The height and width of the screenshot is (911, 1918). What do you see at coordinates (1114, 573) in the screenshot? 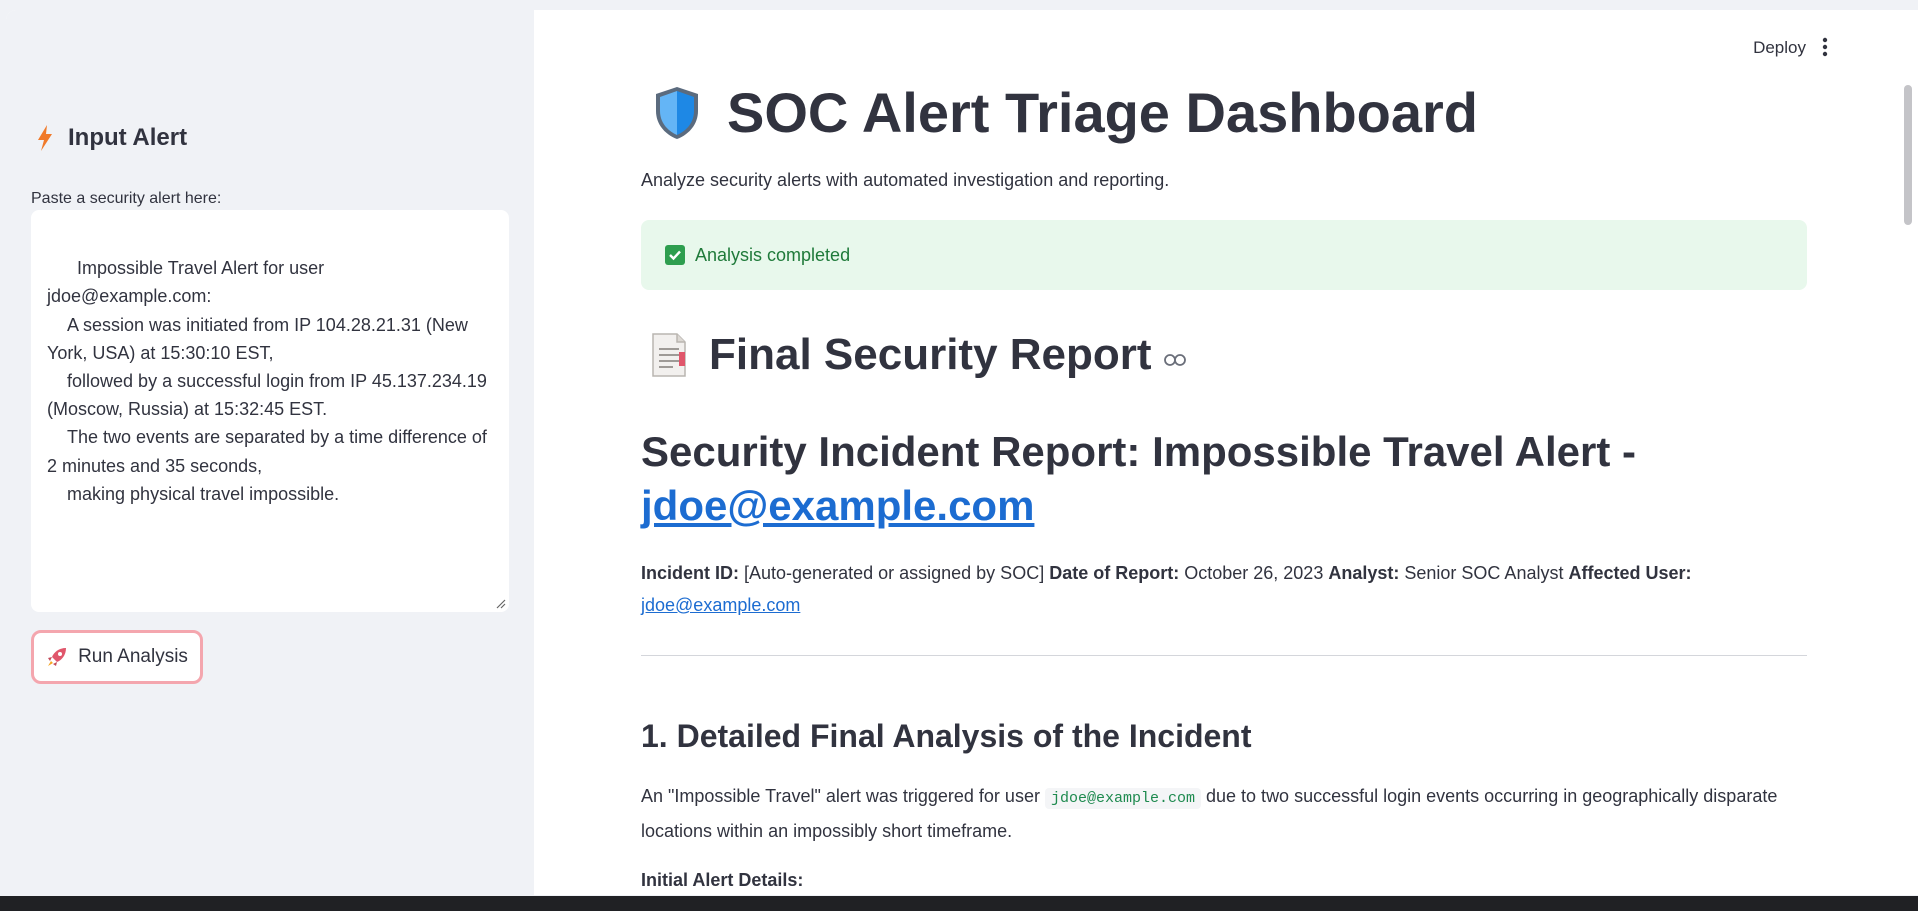
I see `date-label: Date of Report:` at bounding box center [1114, 573].